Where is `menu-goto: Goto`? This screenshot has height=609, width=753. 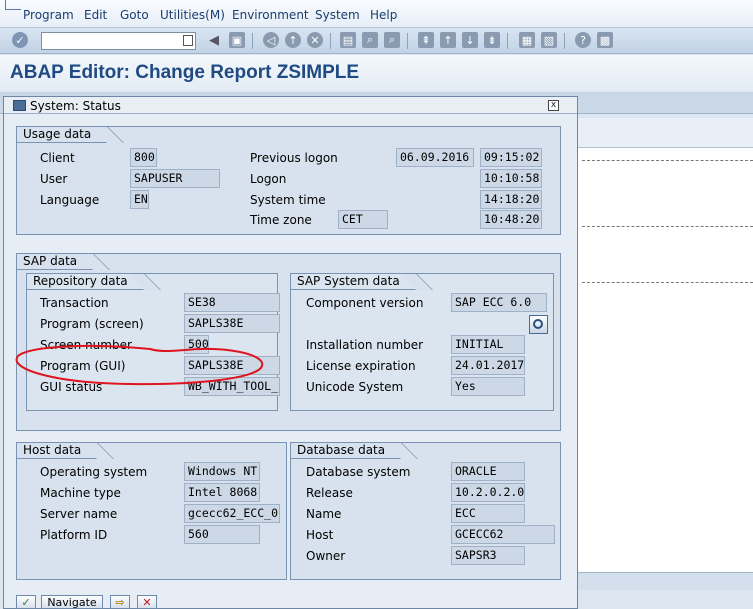 menu-goto: Goto is located at coordinates (134, 15).